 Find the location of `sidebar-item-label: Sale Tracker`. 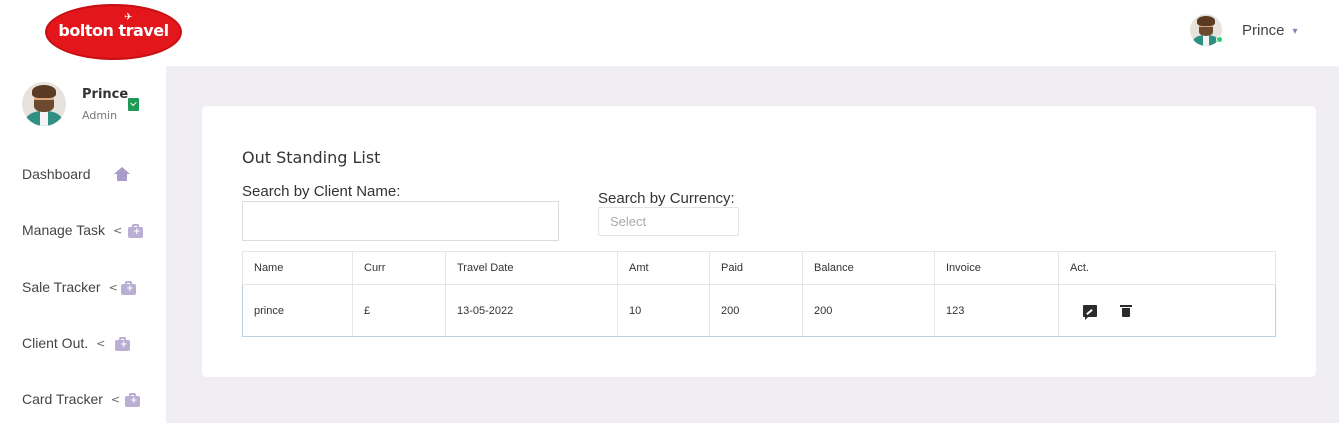

sidebar-item-label: Sale Tracker is located at coordinates (61, 287).